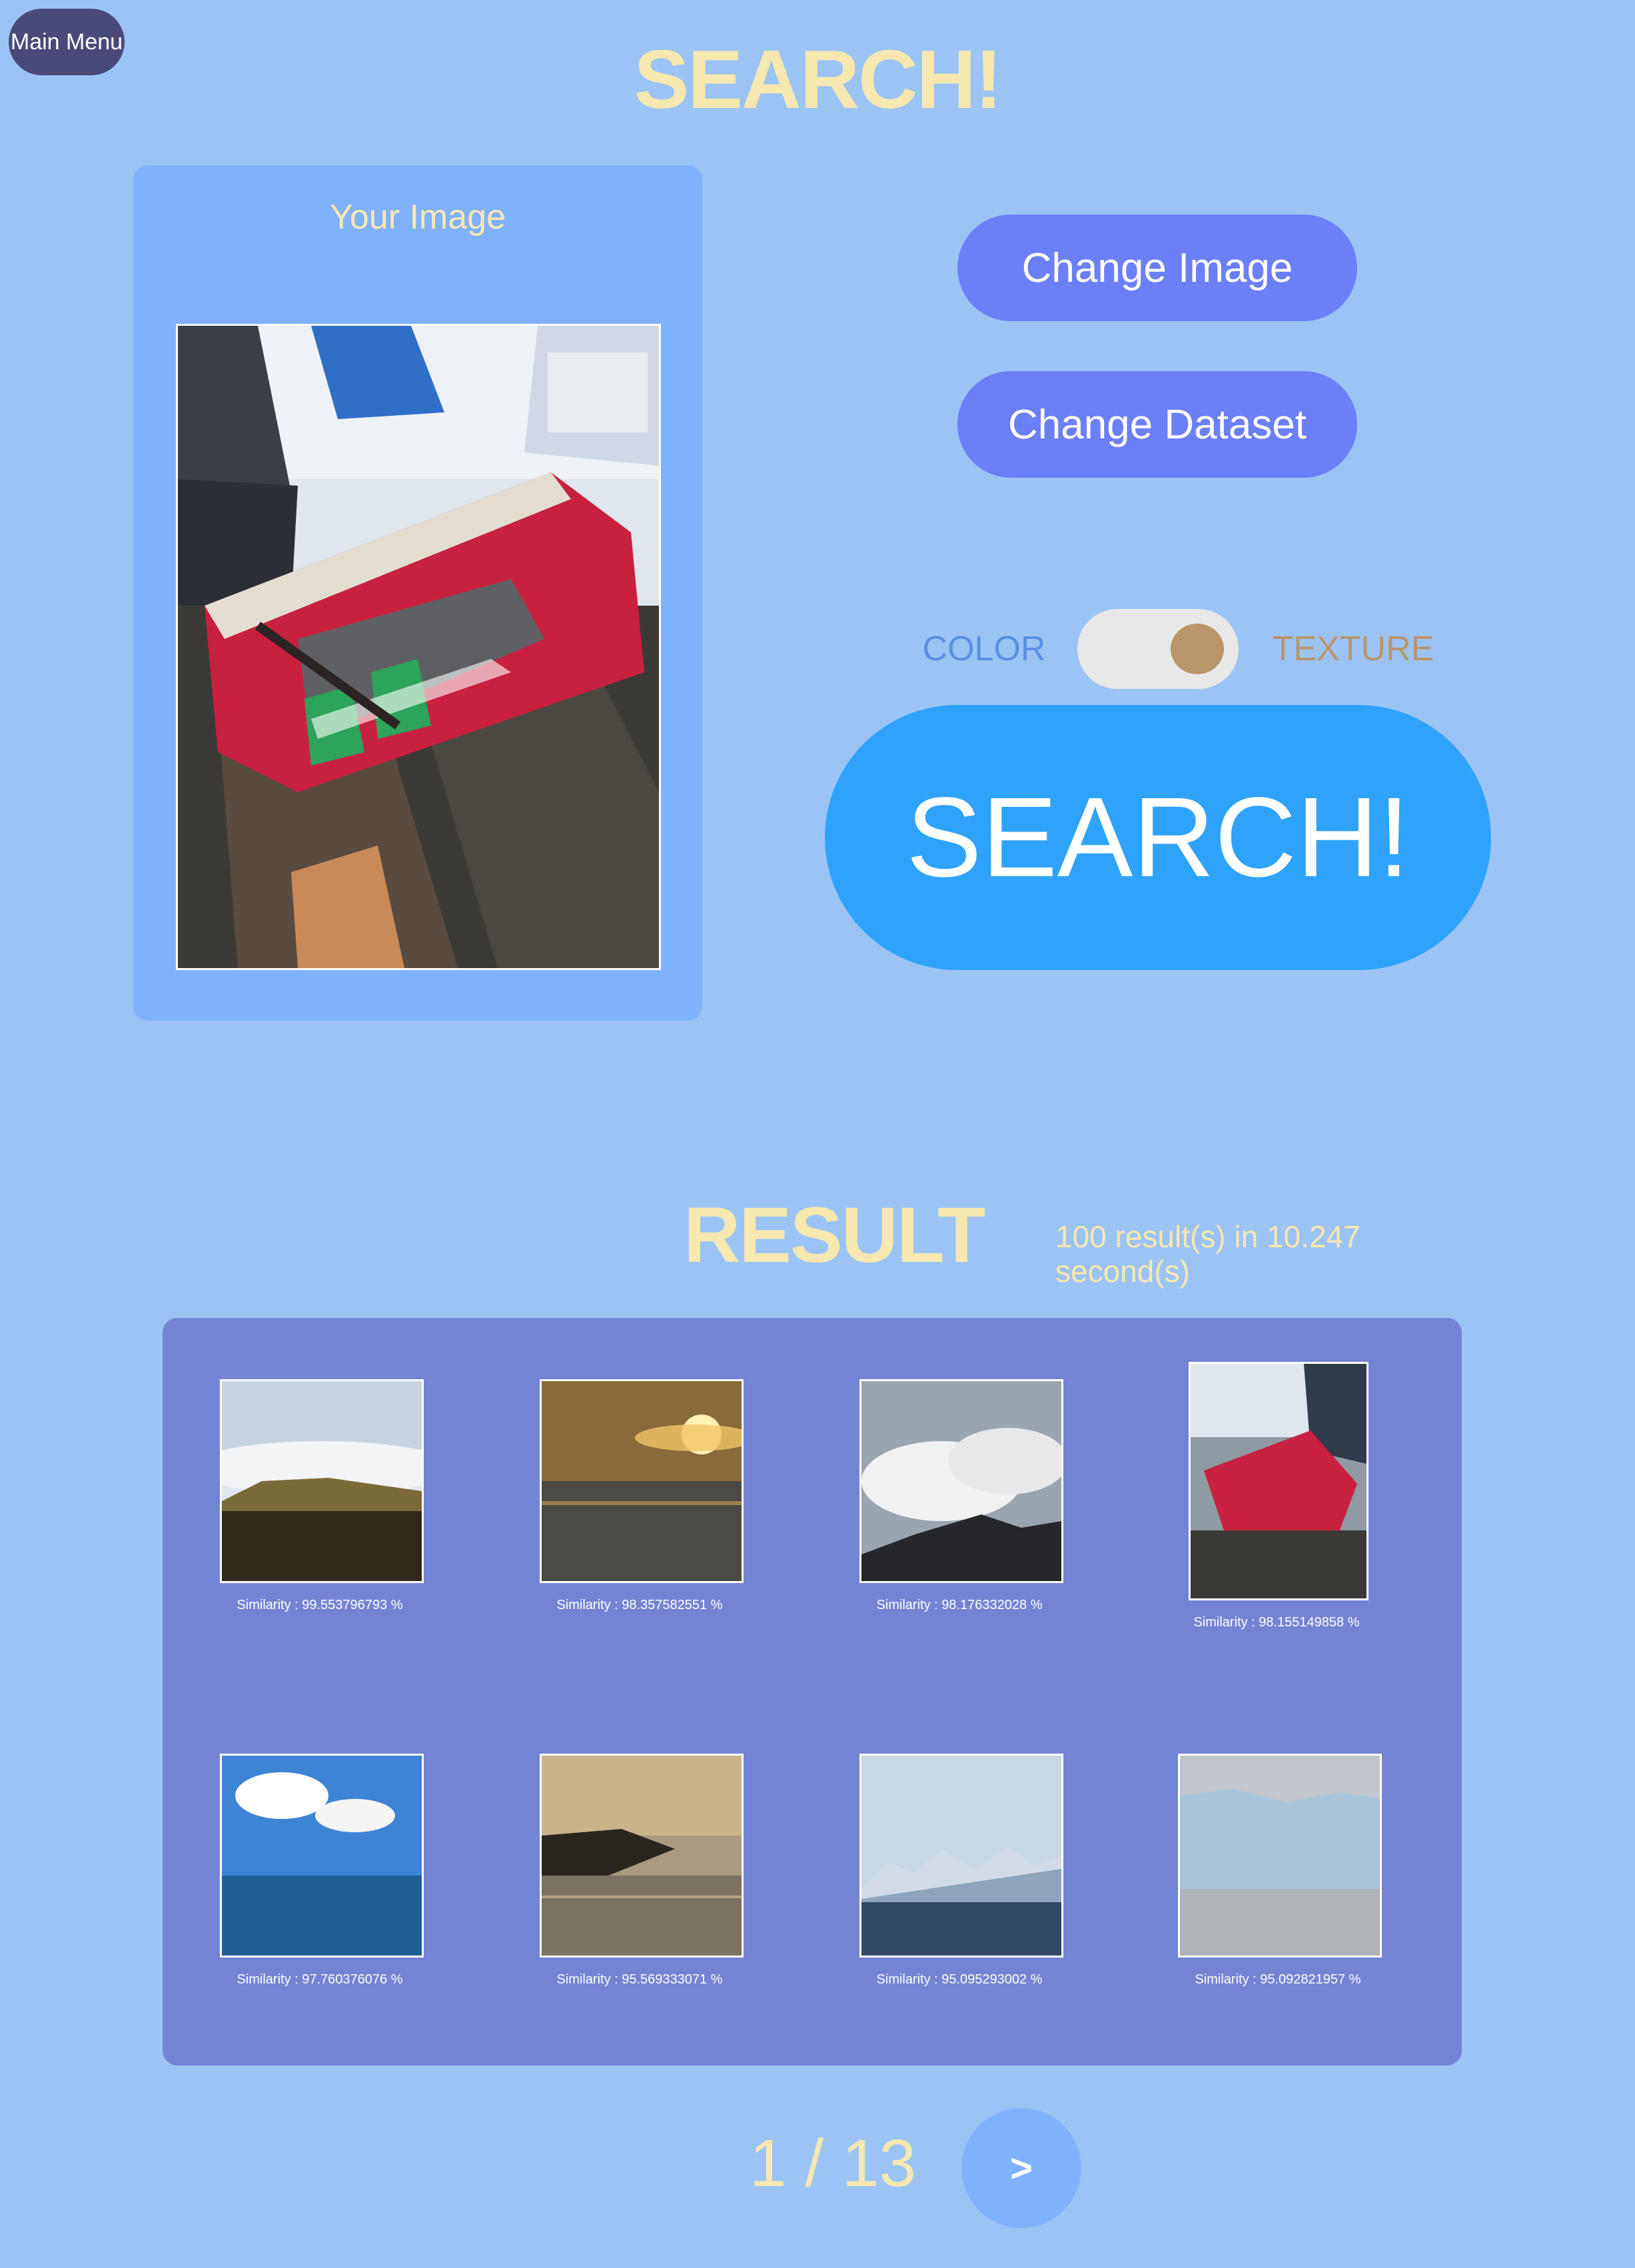  Describe the element at coordinates (818, 80) in the screenshot. I see `page-title: SEARCH!` at that location.